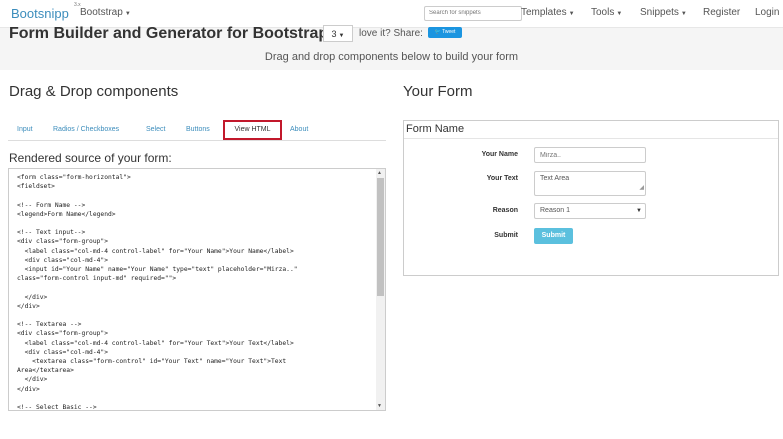 This screenshot has width=783, height=439. I want to click on tweet-label: Tweet, so click(449, 32).